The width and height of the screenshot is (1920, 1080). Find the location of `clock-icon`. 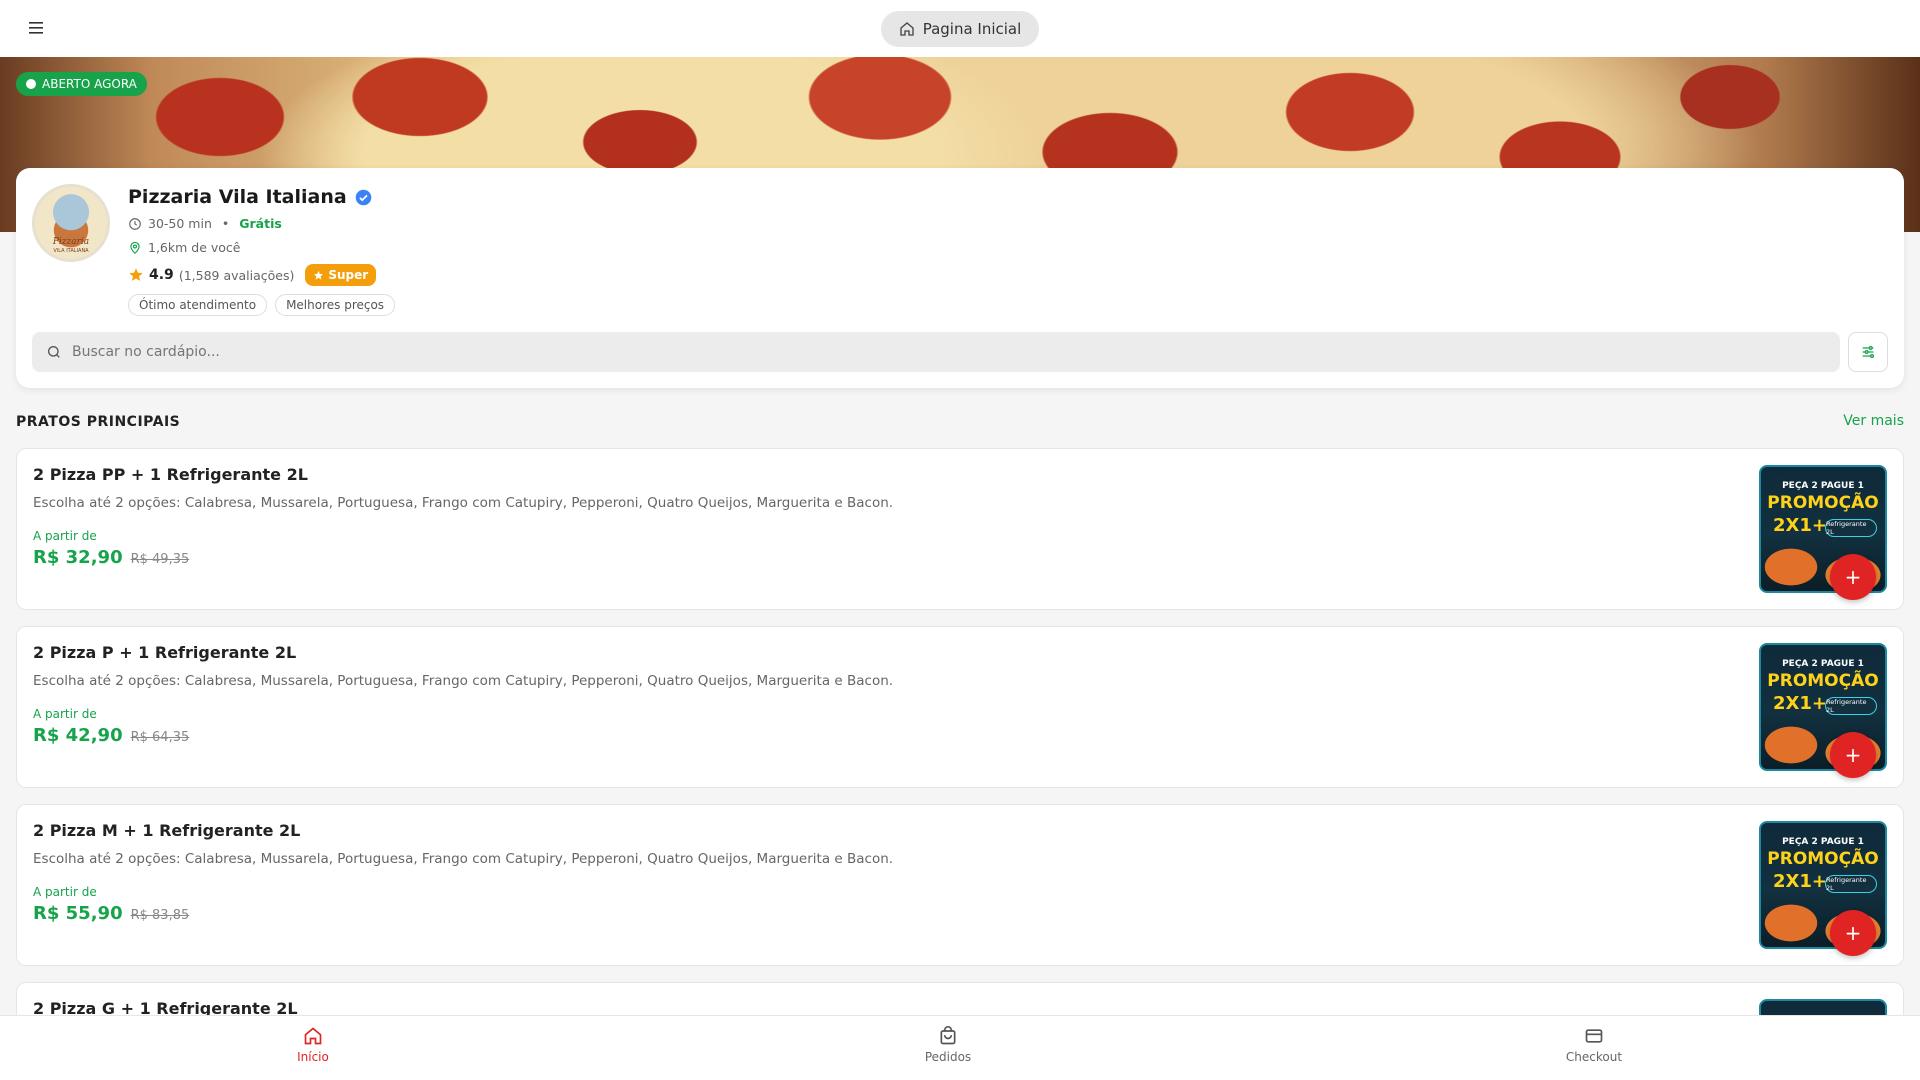

clock-icon is located at coordinates (135, 223).